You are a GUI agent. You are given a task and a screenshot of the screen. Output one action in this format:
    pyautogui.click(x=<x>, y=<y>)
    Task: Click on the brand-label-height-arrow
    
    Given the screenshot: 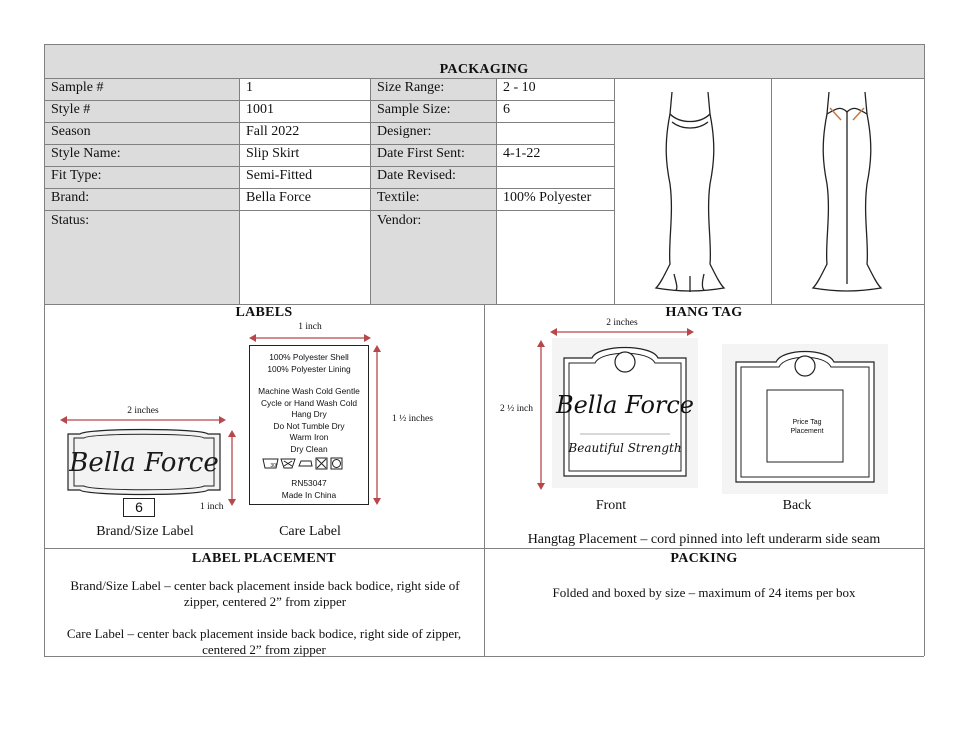 What is the action you would take?
    pyautogui.click(x=232, y=468)
    